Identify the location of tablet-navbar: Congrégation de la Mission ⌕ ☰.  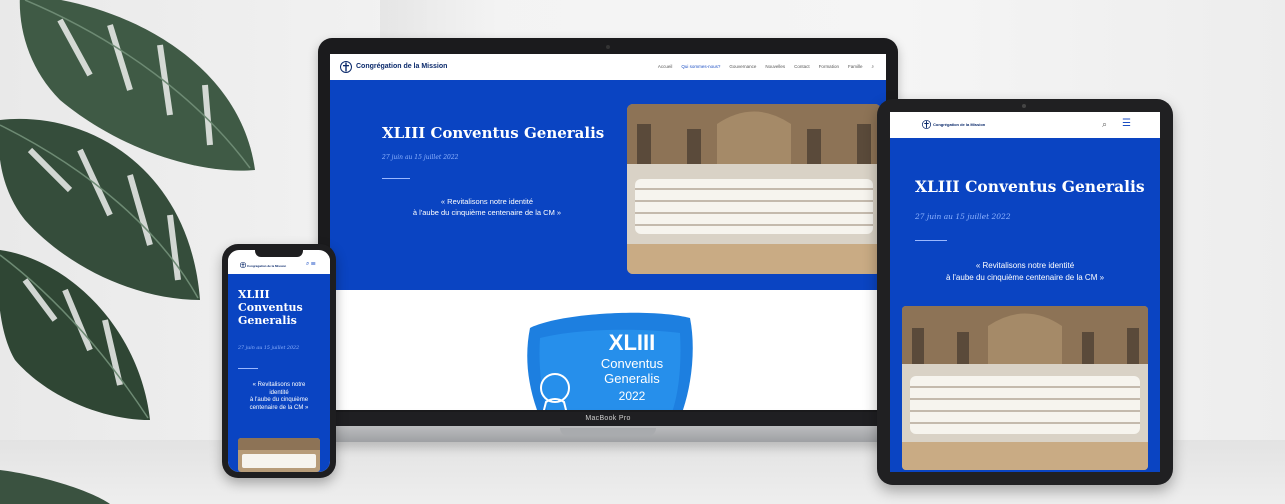
(1025, 125).